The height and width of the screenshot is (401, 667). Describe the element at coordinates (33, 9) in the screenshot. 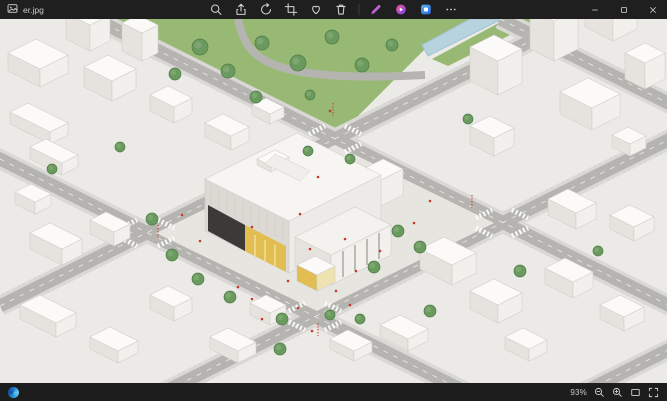

I see `window-title: er.jpg` at that location.